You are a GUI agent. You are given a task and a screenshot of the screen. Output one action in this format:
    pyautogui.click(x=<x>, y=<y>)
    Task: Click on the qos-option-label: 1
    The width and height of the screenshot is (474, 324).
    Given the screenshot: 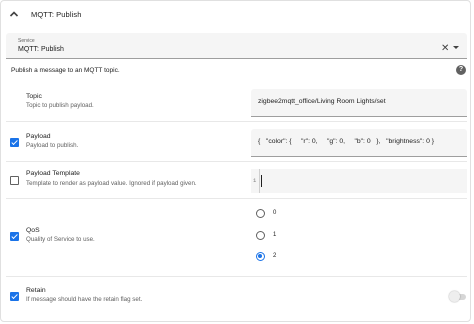 What is the action you would take?
    pyautogui.click(x=275, y=235)
    